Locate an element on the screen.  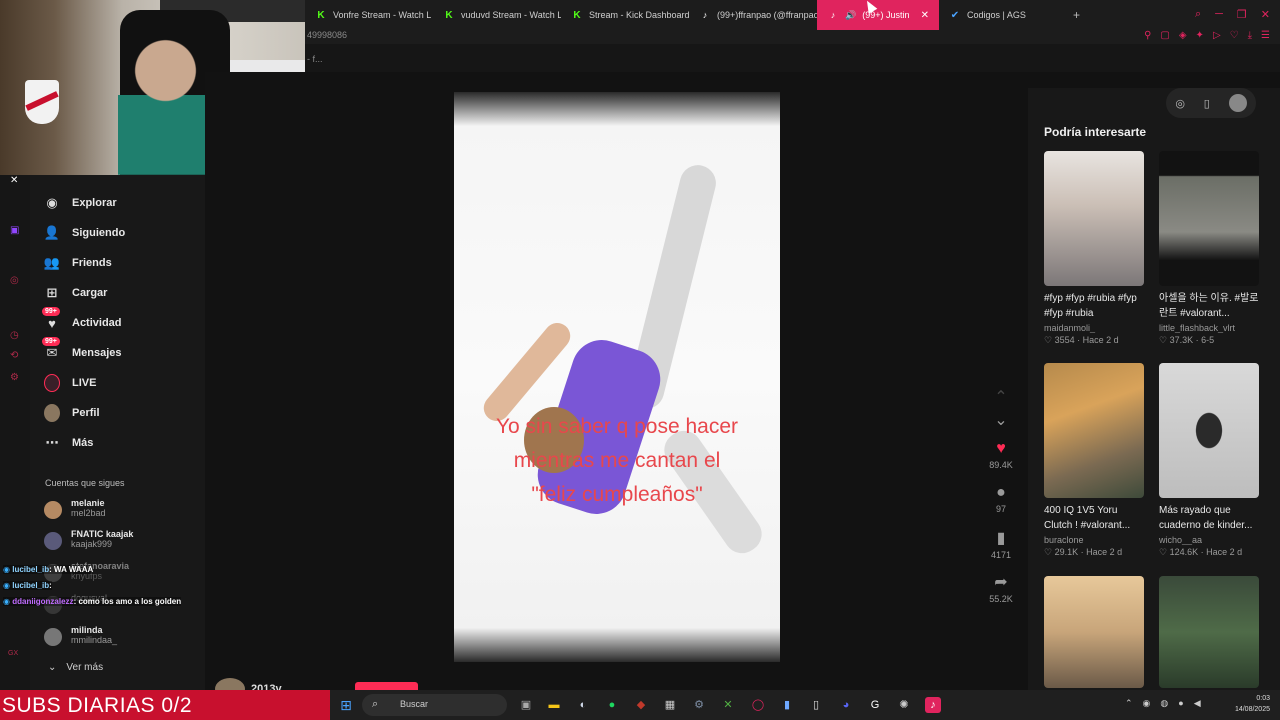
twitch-icon: ▣ is located at coordinates (14, 230).